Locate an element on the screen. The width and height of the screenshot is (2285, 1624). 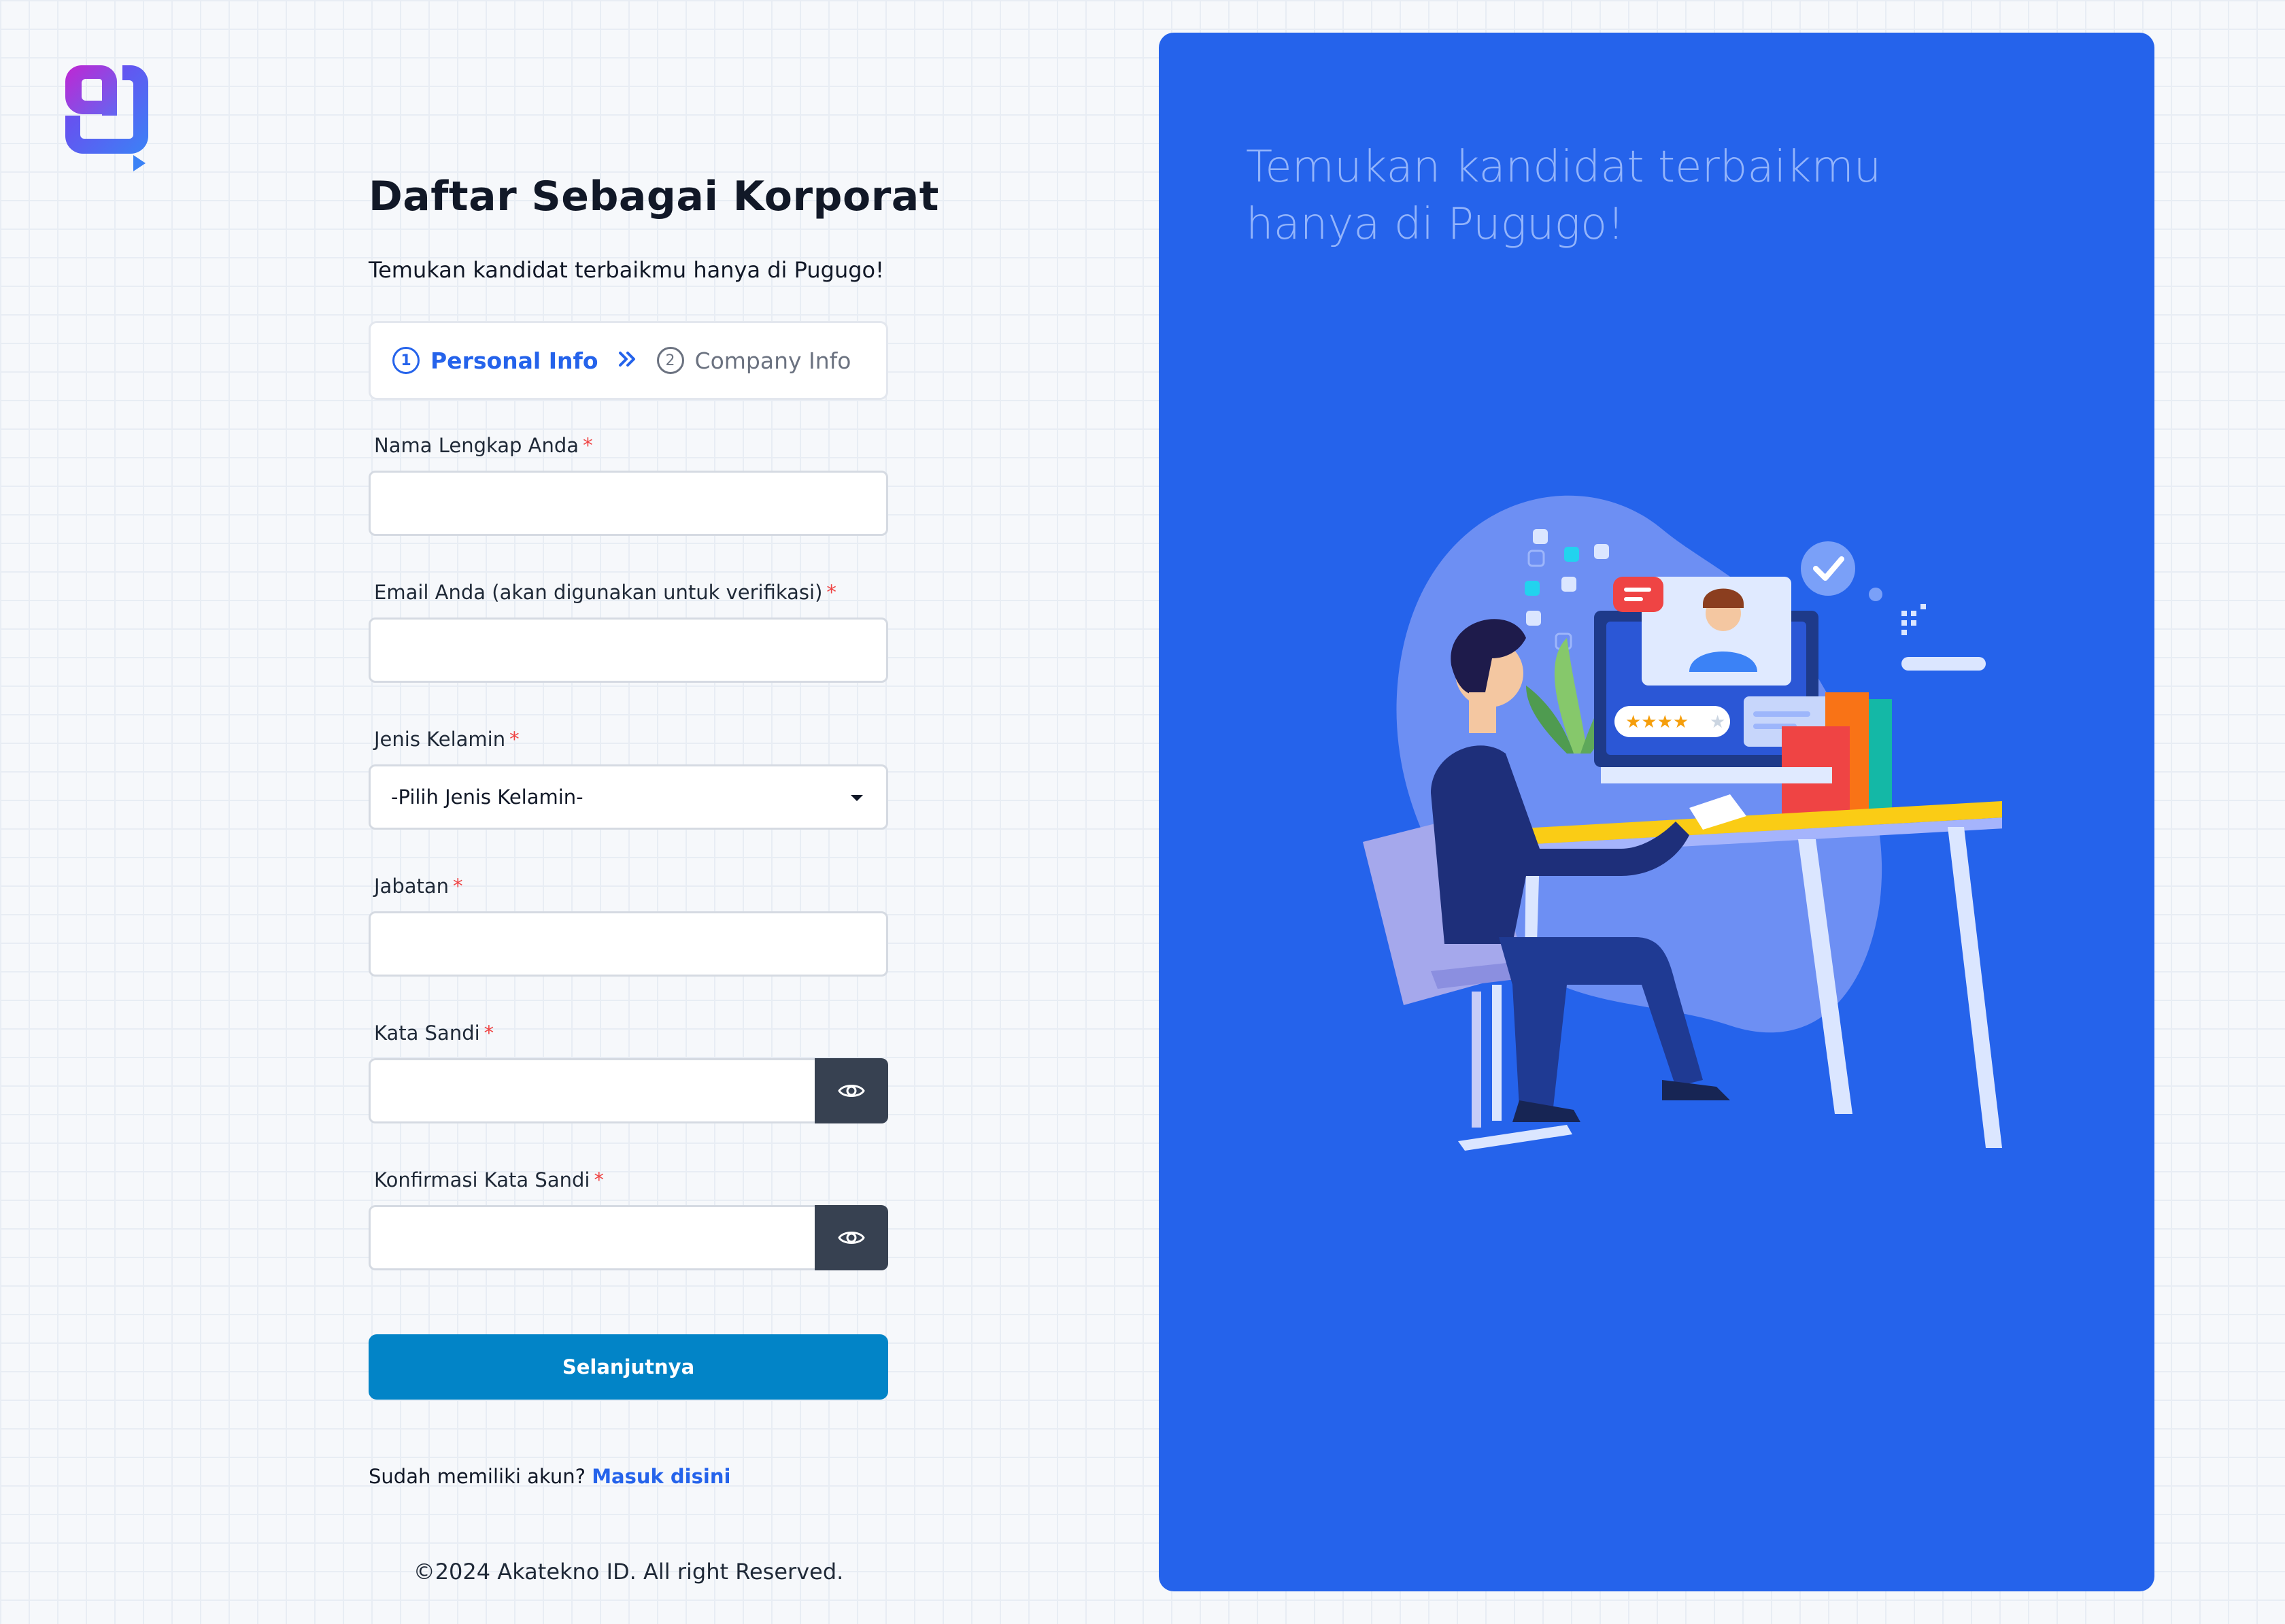
gender-select: -Pilih Jenis Kelamin- is located at coordinates (628, 797).